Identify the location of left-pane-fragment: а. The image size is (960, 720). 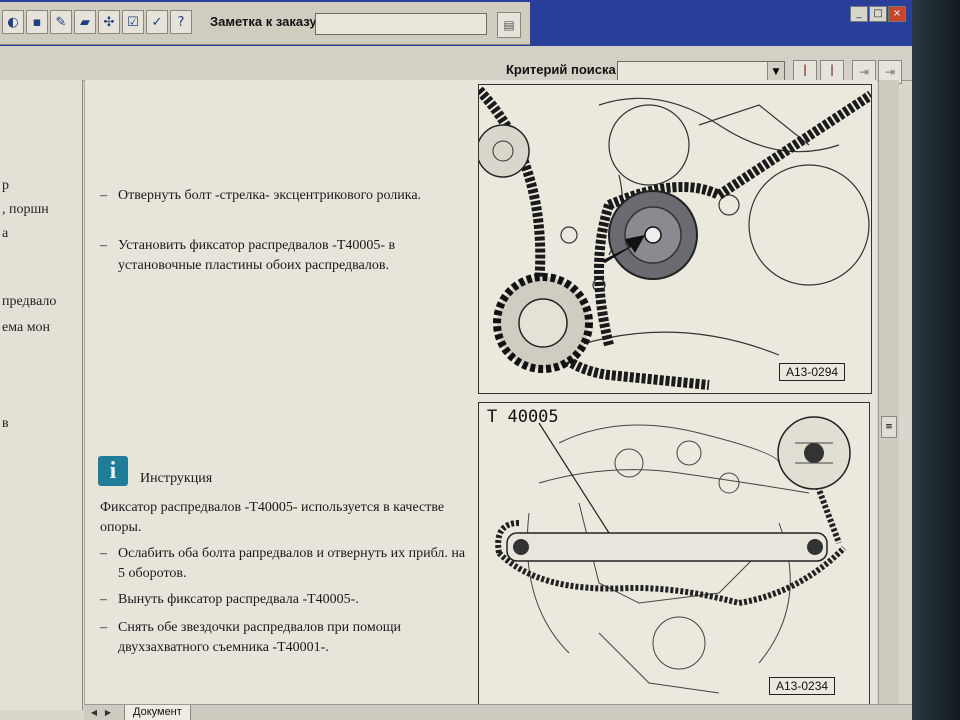
(5, 233).